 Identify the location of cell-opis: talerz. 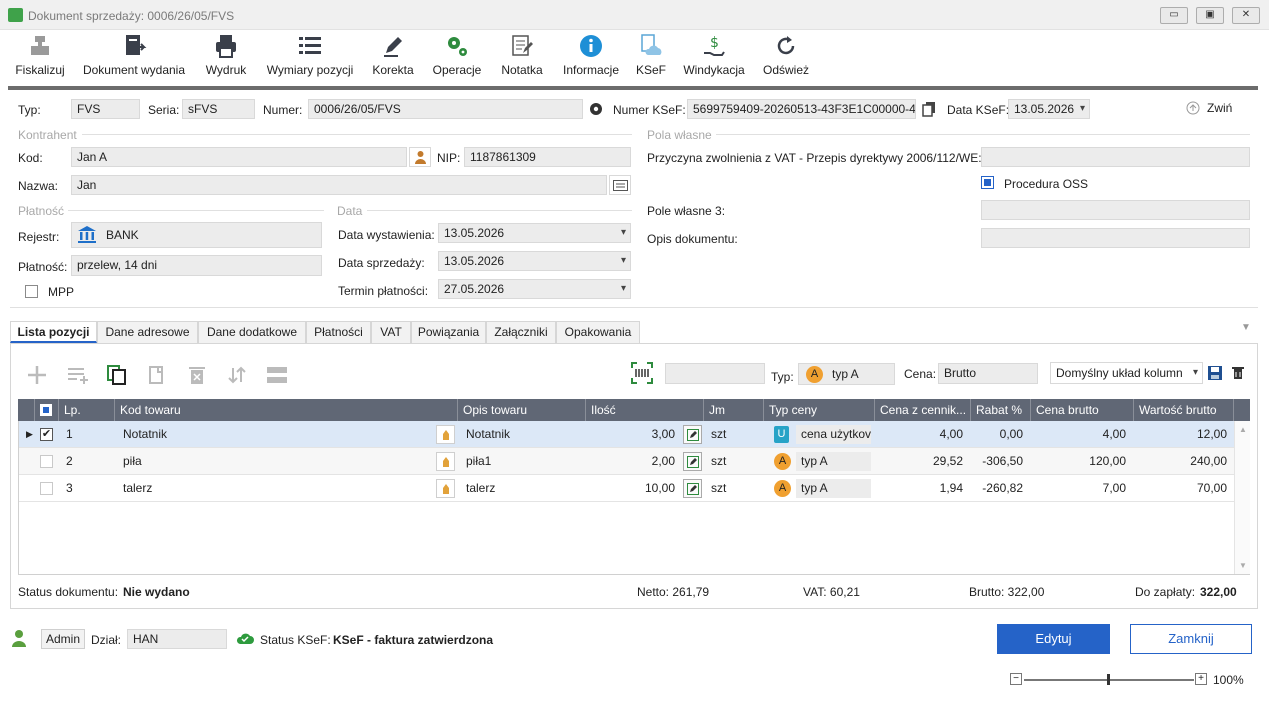
(521, 488).